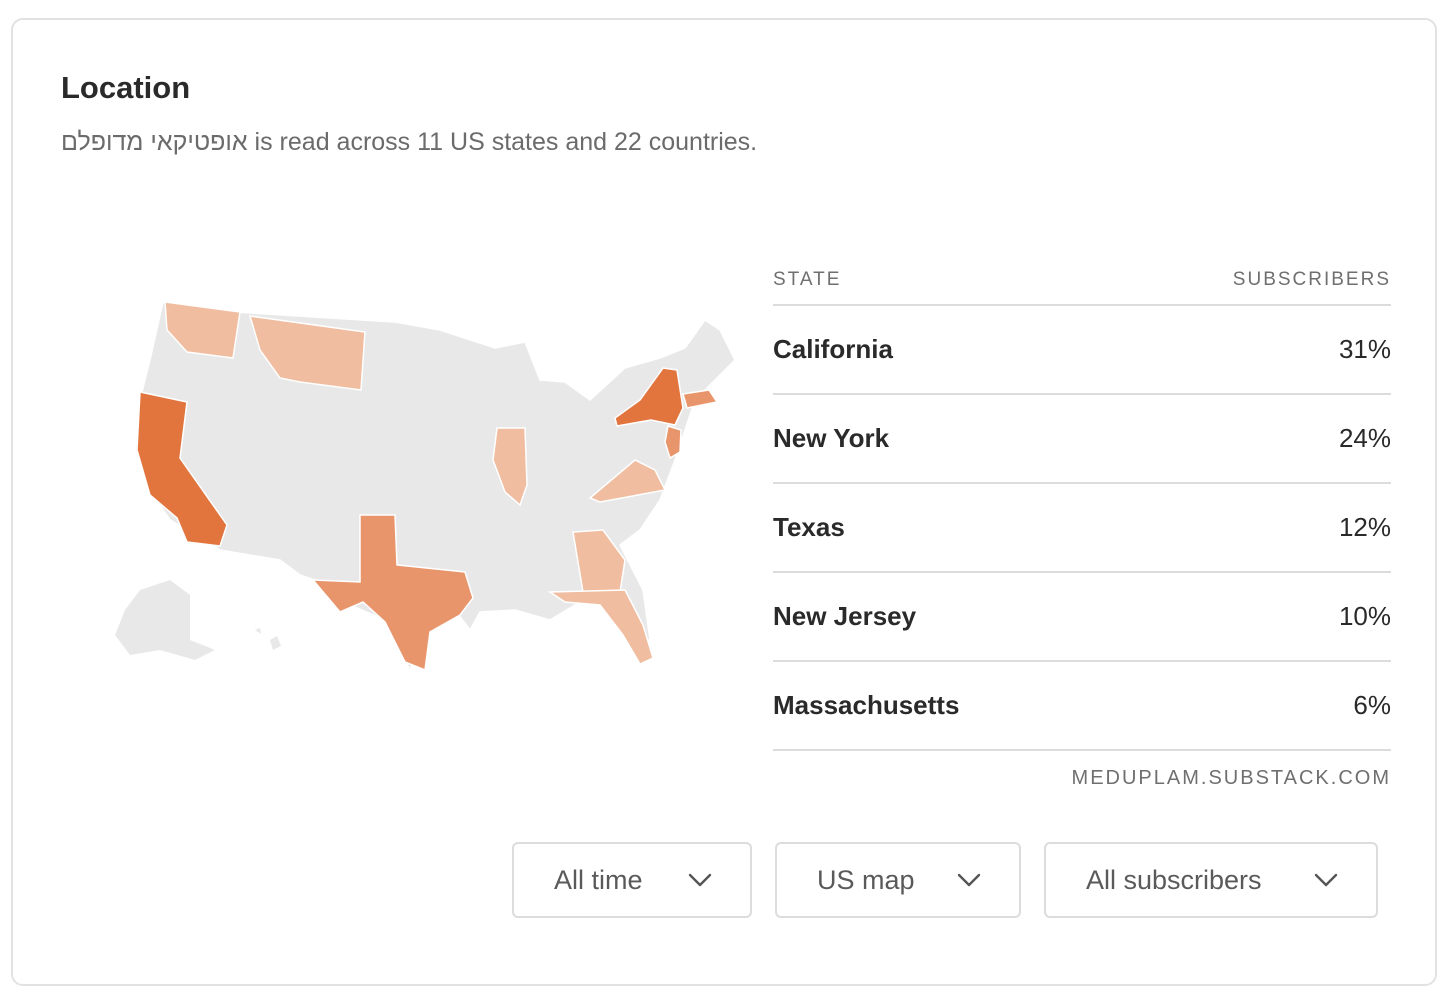 Image resolution: width=1456 pixels, height=996 pixels. What do you see at coordinates (866, 705) in the screenshot?
I see `row-state: Massachusetts` at bounding box center [866, 705].